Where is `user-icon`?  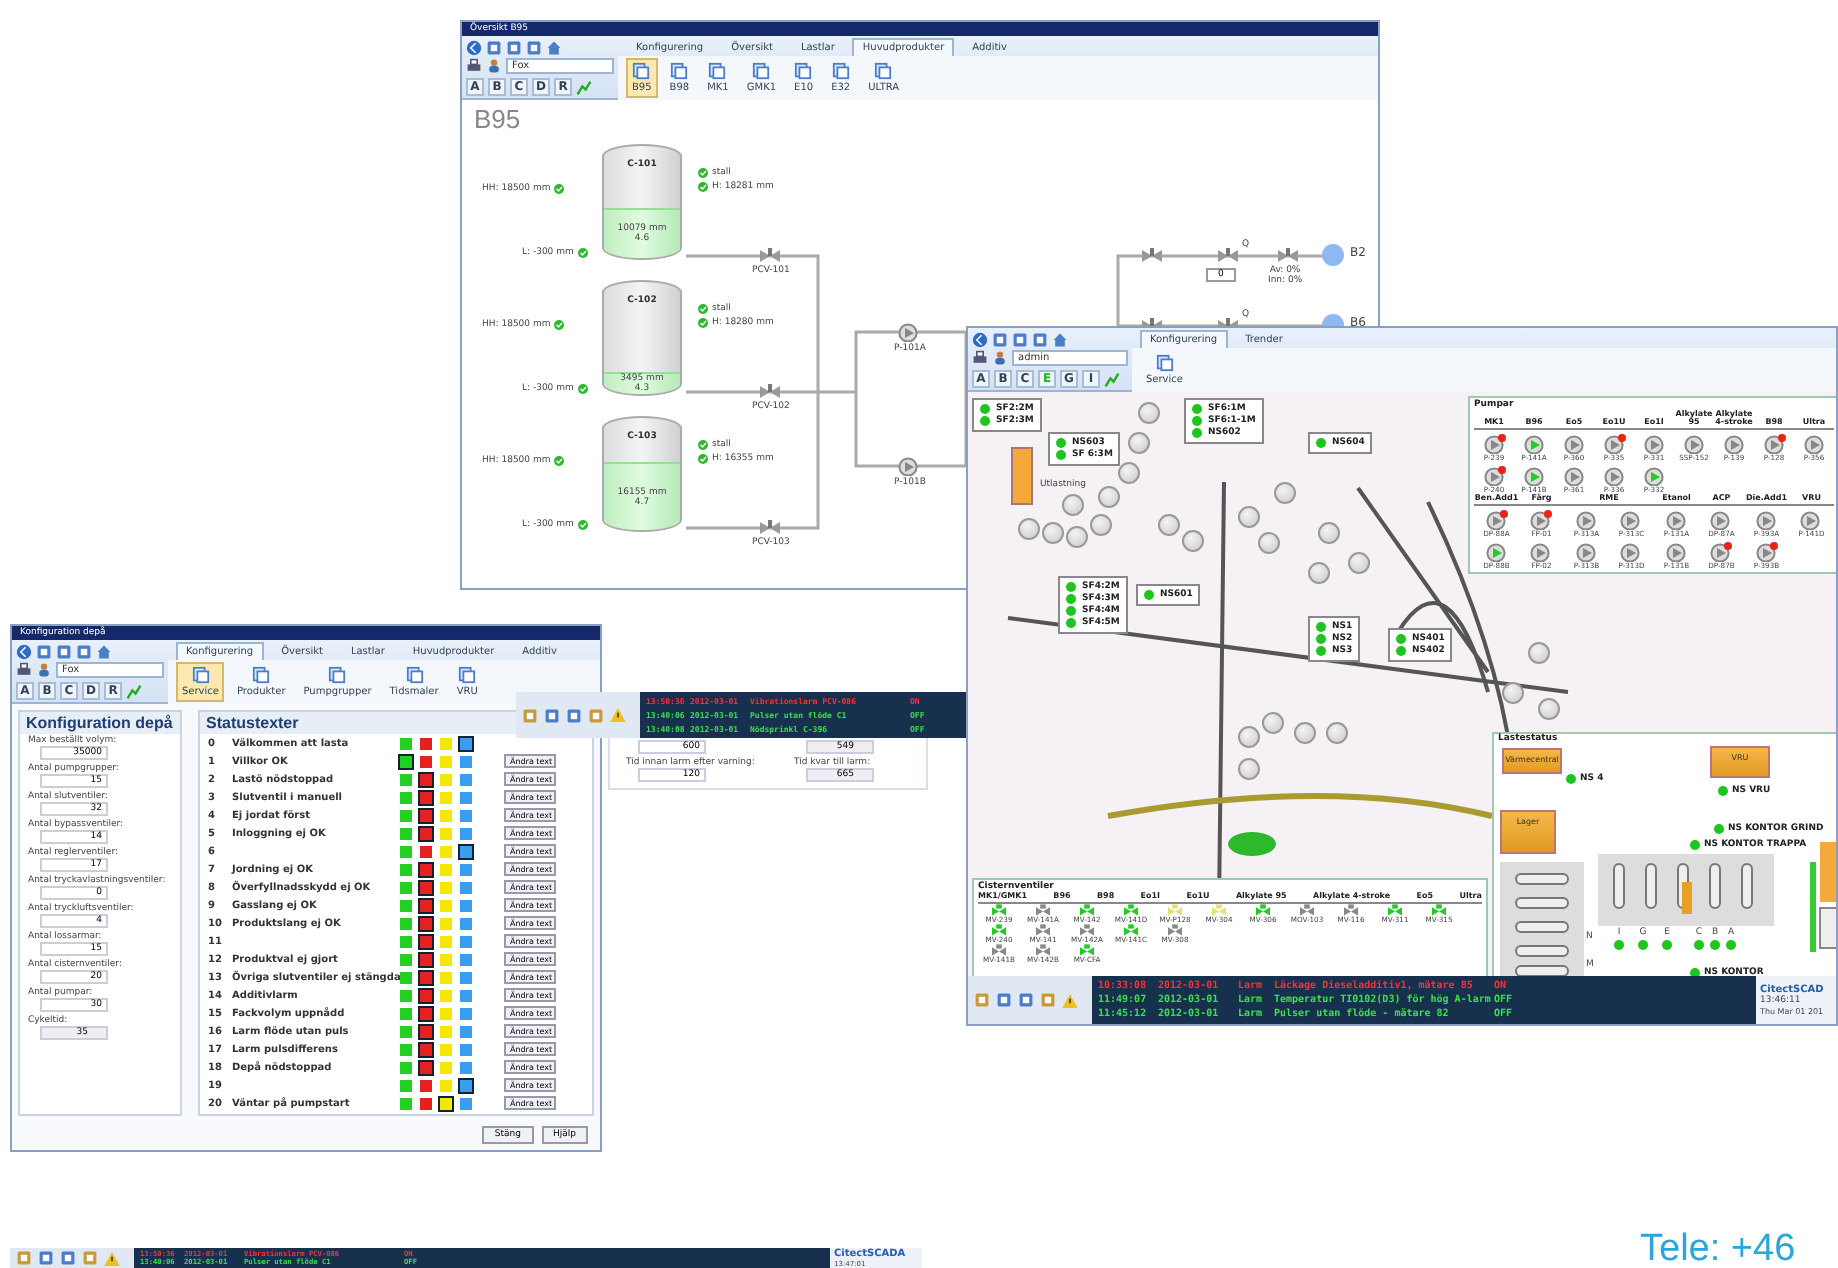 user-icon is located at coordinates (44, 670).